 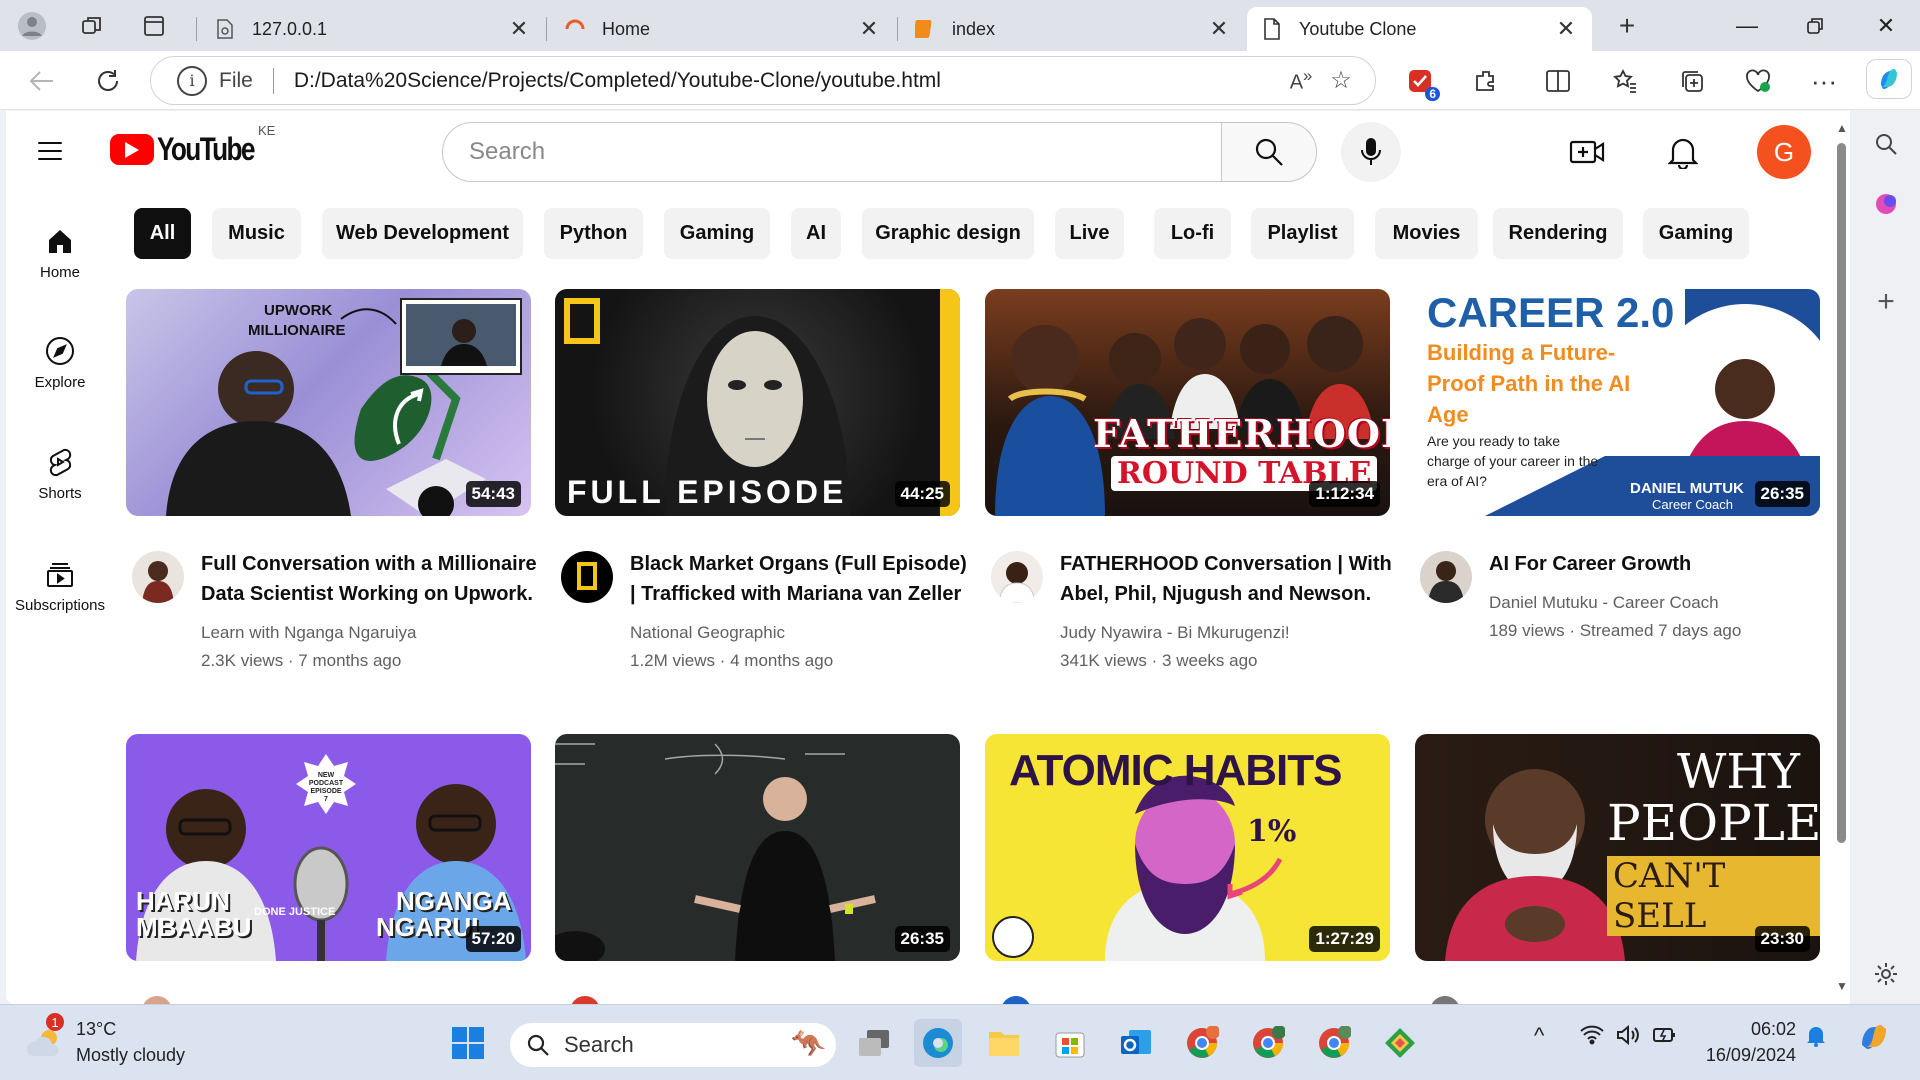 I want to click on site-info-icon: i, so click(x=192, y=80).